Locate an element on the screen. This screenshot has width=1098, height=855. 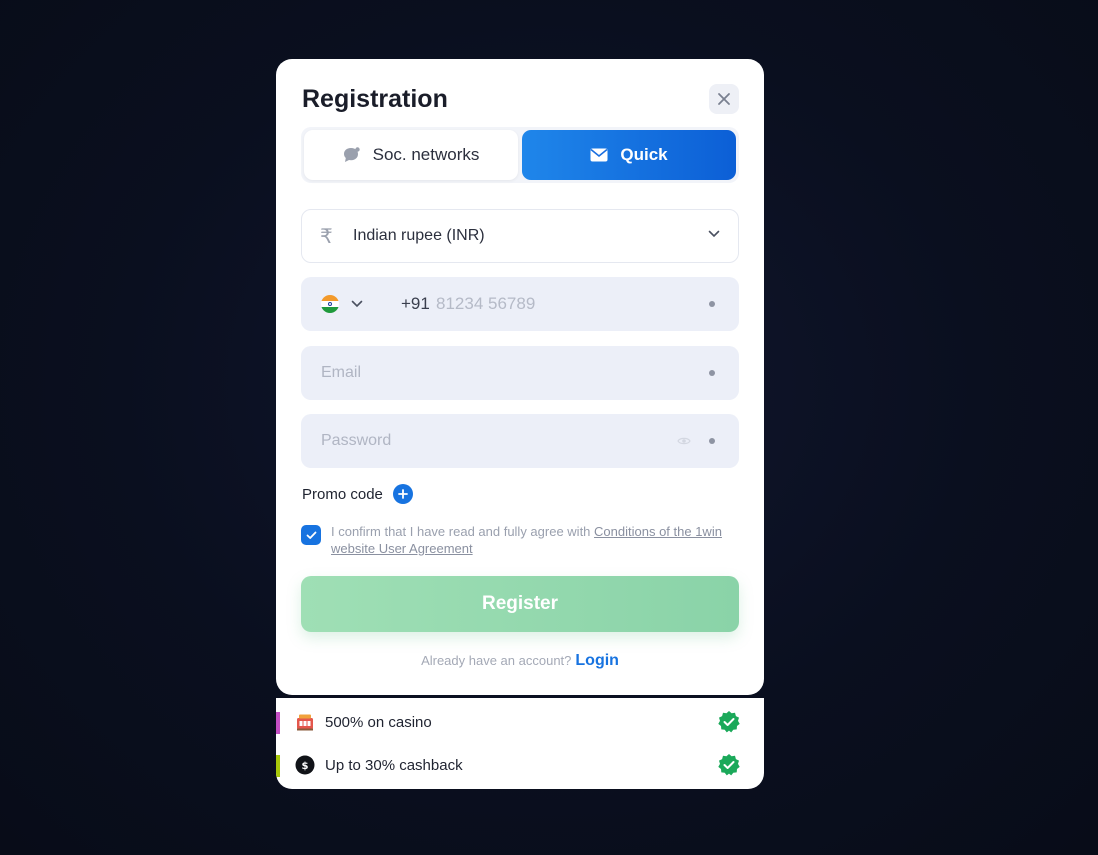
bonus-panel: 500% on casino $ Up to 30% cashback is located at coordinates (520, 743).